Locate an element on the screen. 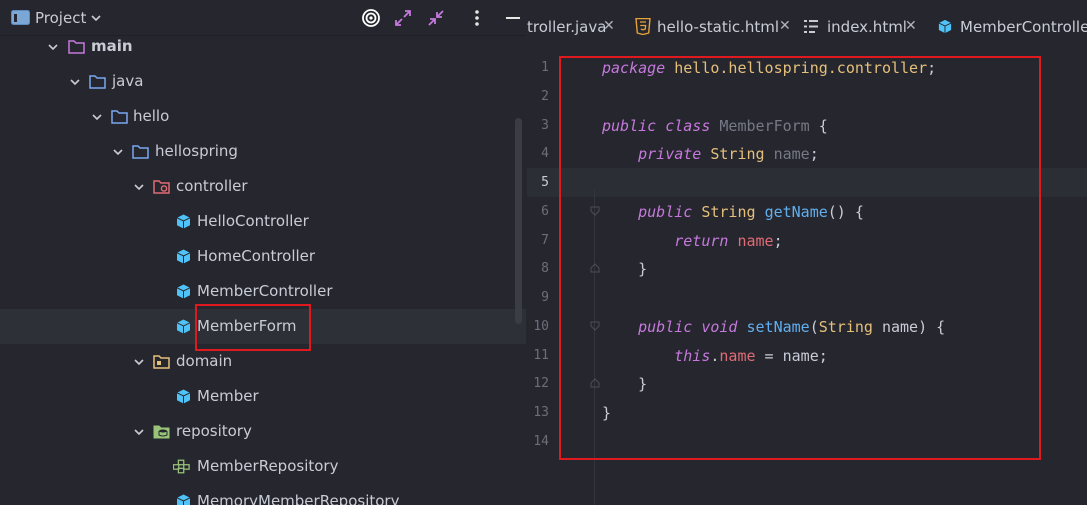 This screenshot has height=505, width=1087. tree-item-memberrepository: MemberRepository is located at coordinates (263, 466).